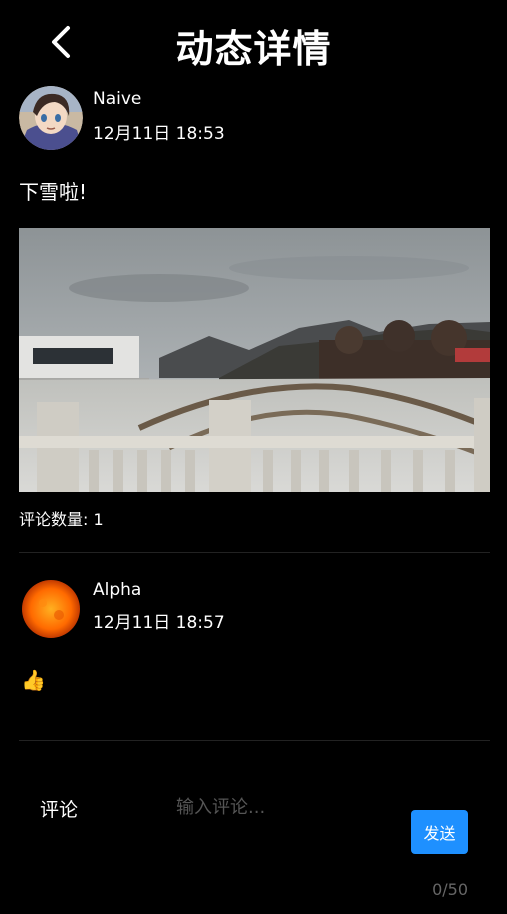  Describe the element at coordinates (450, 889) in the screenshot. I see `char-counter: 0/50` at that location.